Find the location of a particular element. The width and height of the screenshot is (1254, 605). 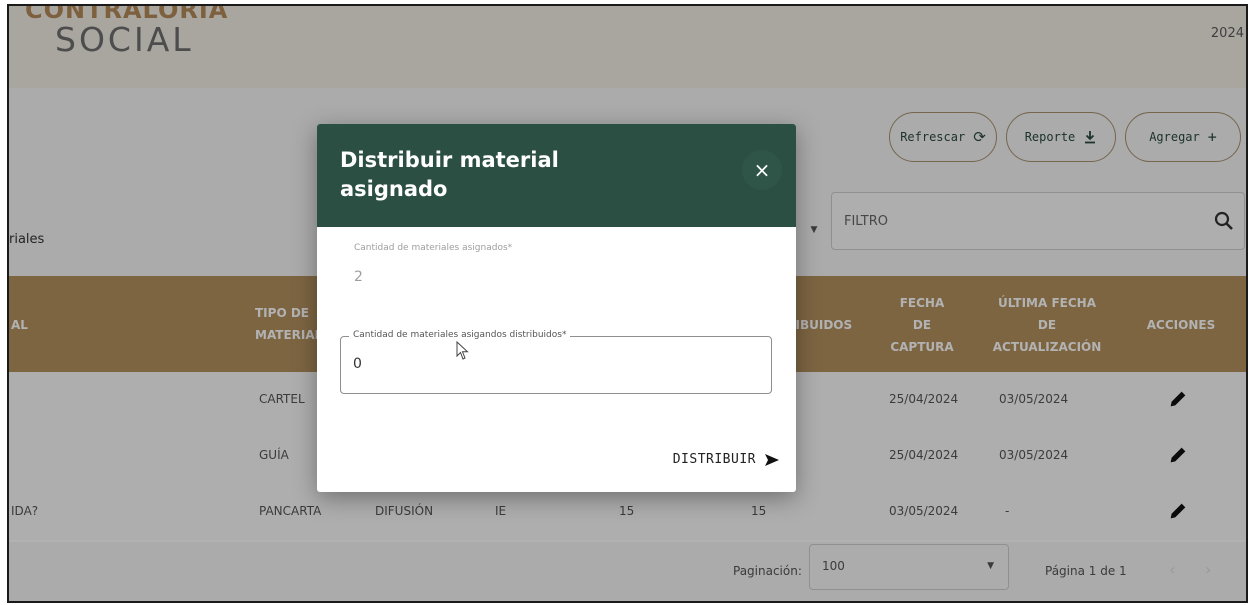

close-button: × is located at coordinates (762, 170).